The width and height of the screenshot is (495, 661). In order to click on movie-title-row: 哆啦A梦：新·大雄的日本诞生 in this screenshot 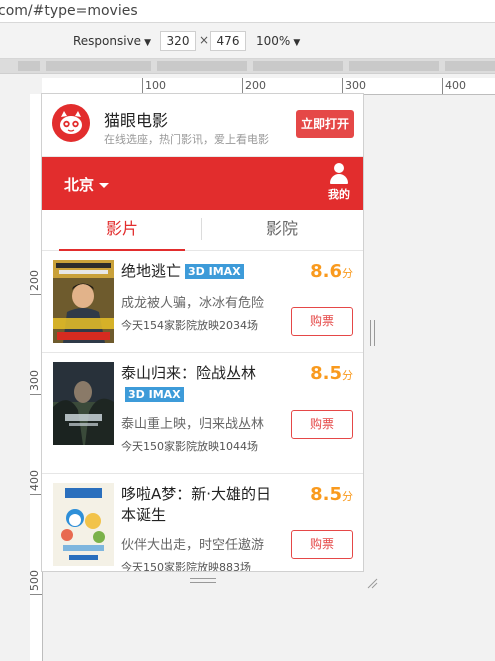, I will do `click(203, 505)`.